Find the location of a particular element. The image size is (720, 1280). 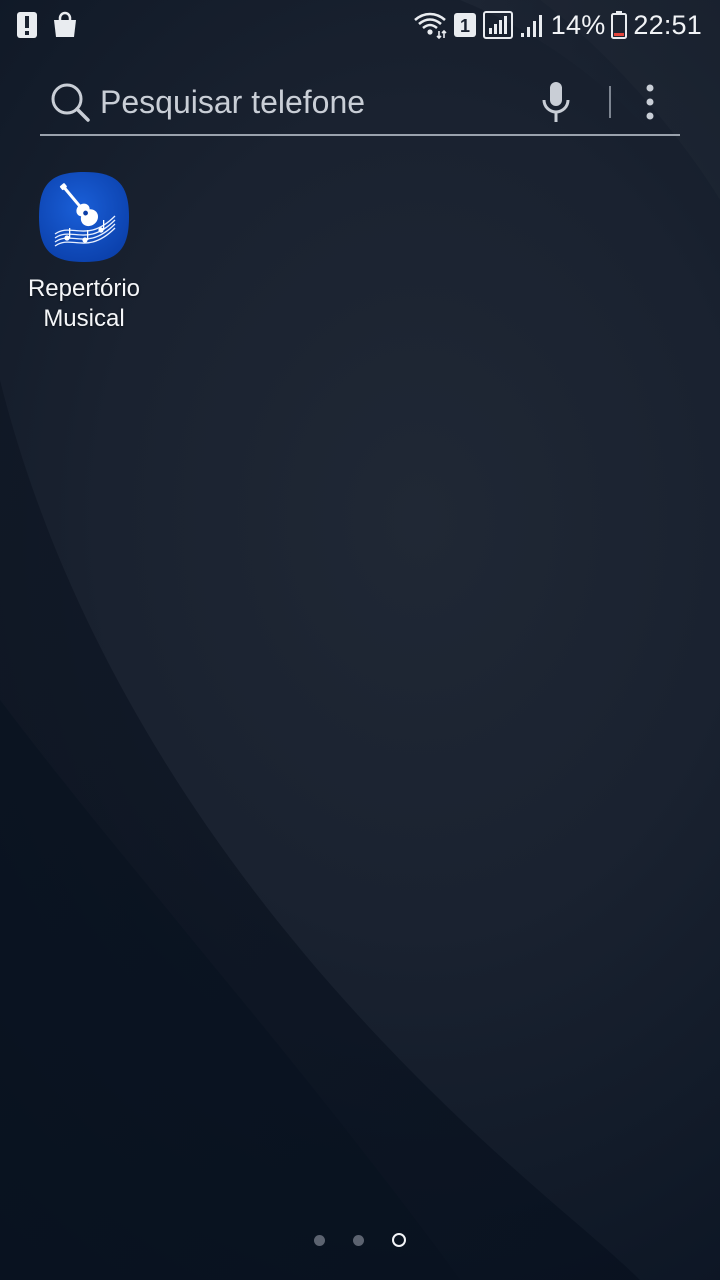

sim-number: 1 is located at coordinates (465, 26).